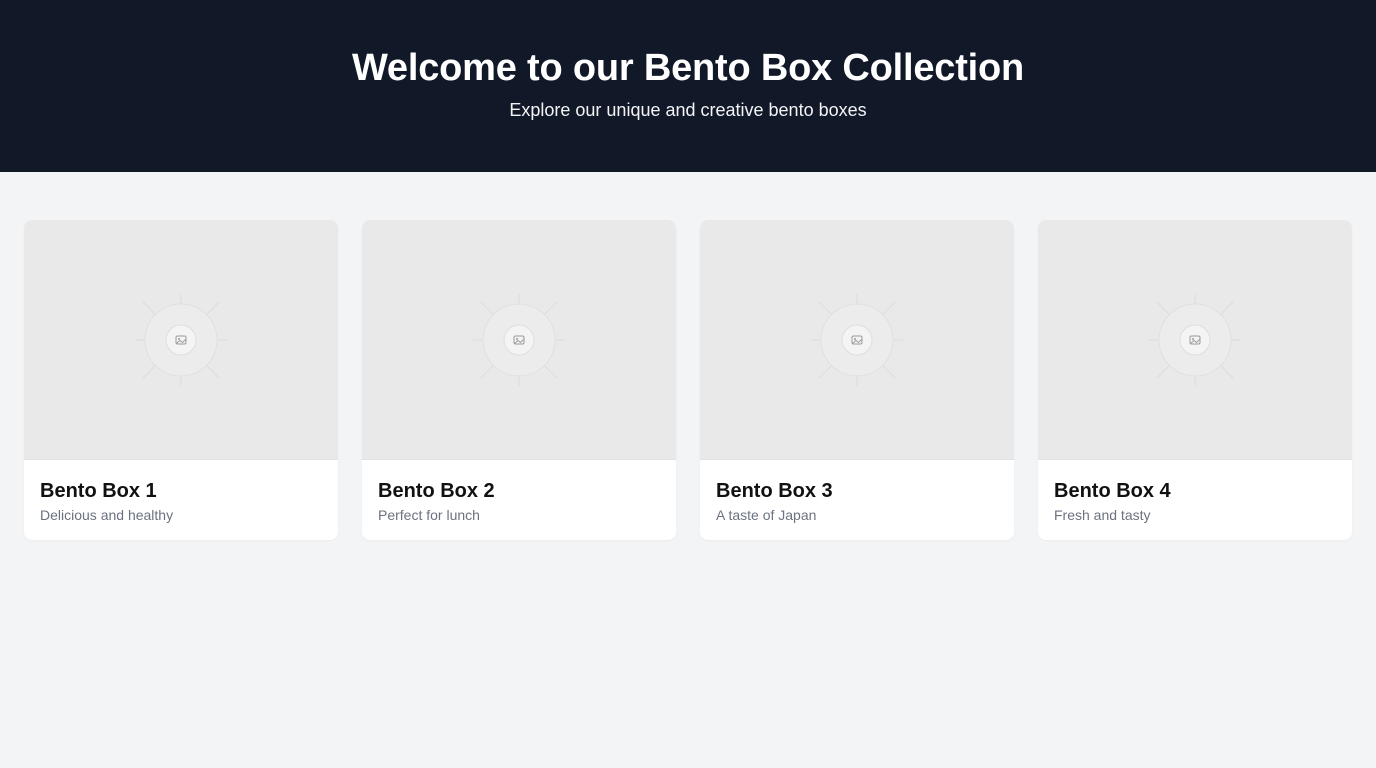 The image size is (1376, 768). I want to click on card-body: Bento Box 1 Delicious and healthy, so click(181, 492).